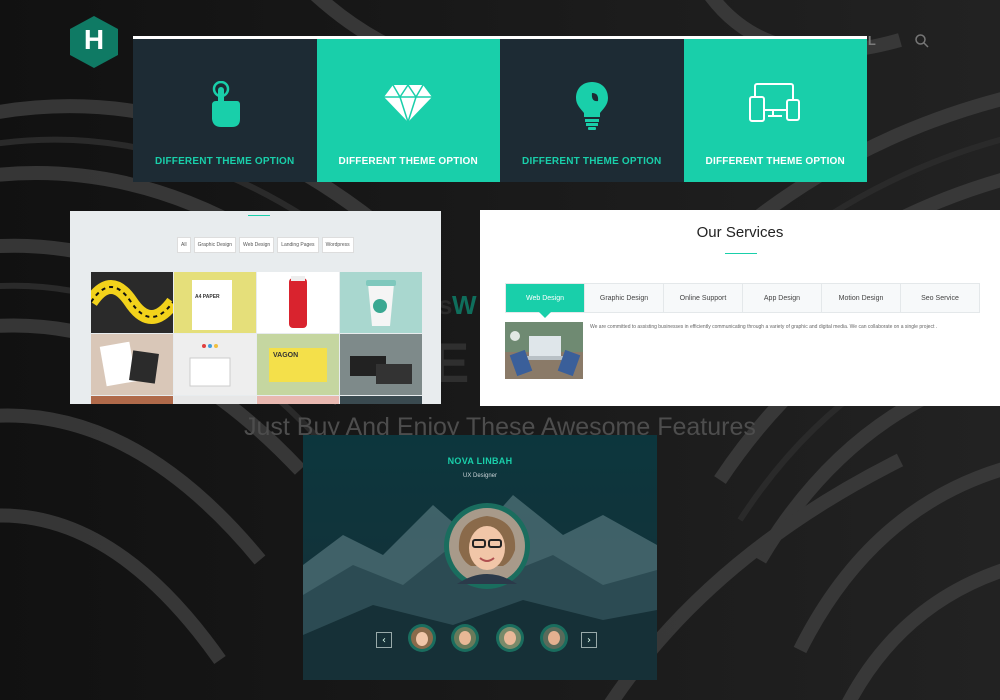  I want to click on portfolio-tile: VAGON, so click(298, 364).